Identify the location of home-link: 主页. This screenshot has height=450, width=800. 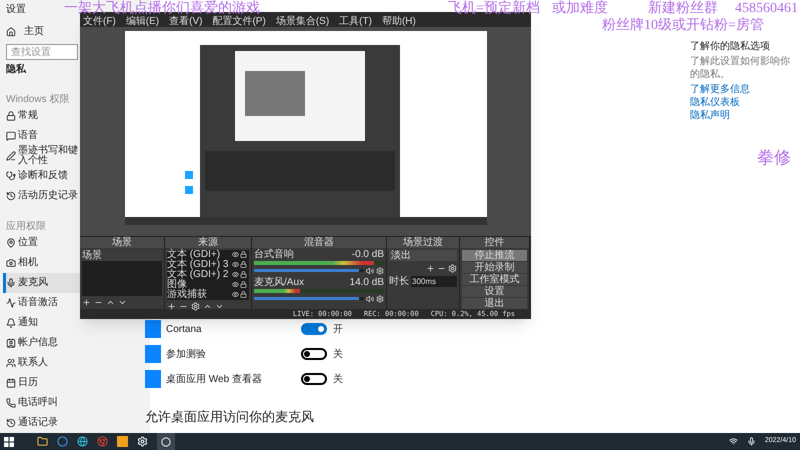
(34, 32).